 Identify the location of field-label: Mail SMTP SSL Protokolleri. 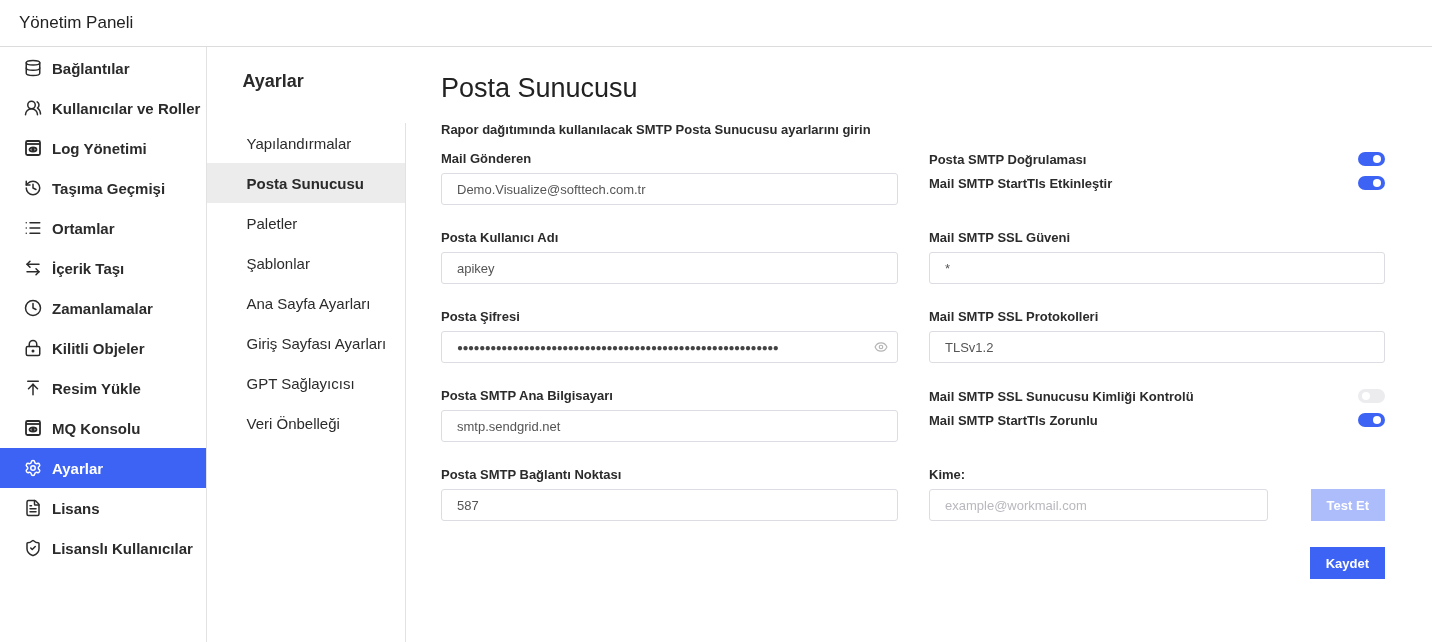
(1014, 317).